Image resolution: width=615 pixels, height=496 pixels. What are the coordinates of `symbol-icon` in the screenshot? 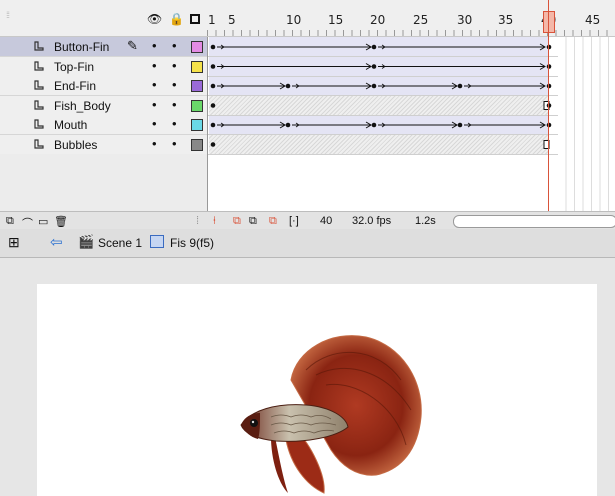 It's located at (157, 241).